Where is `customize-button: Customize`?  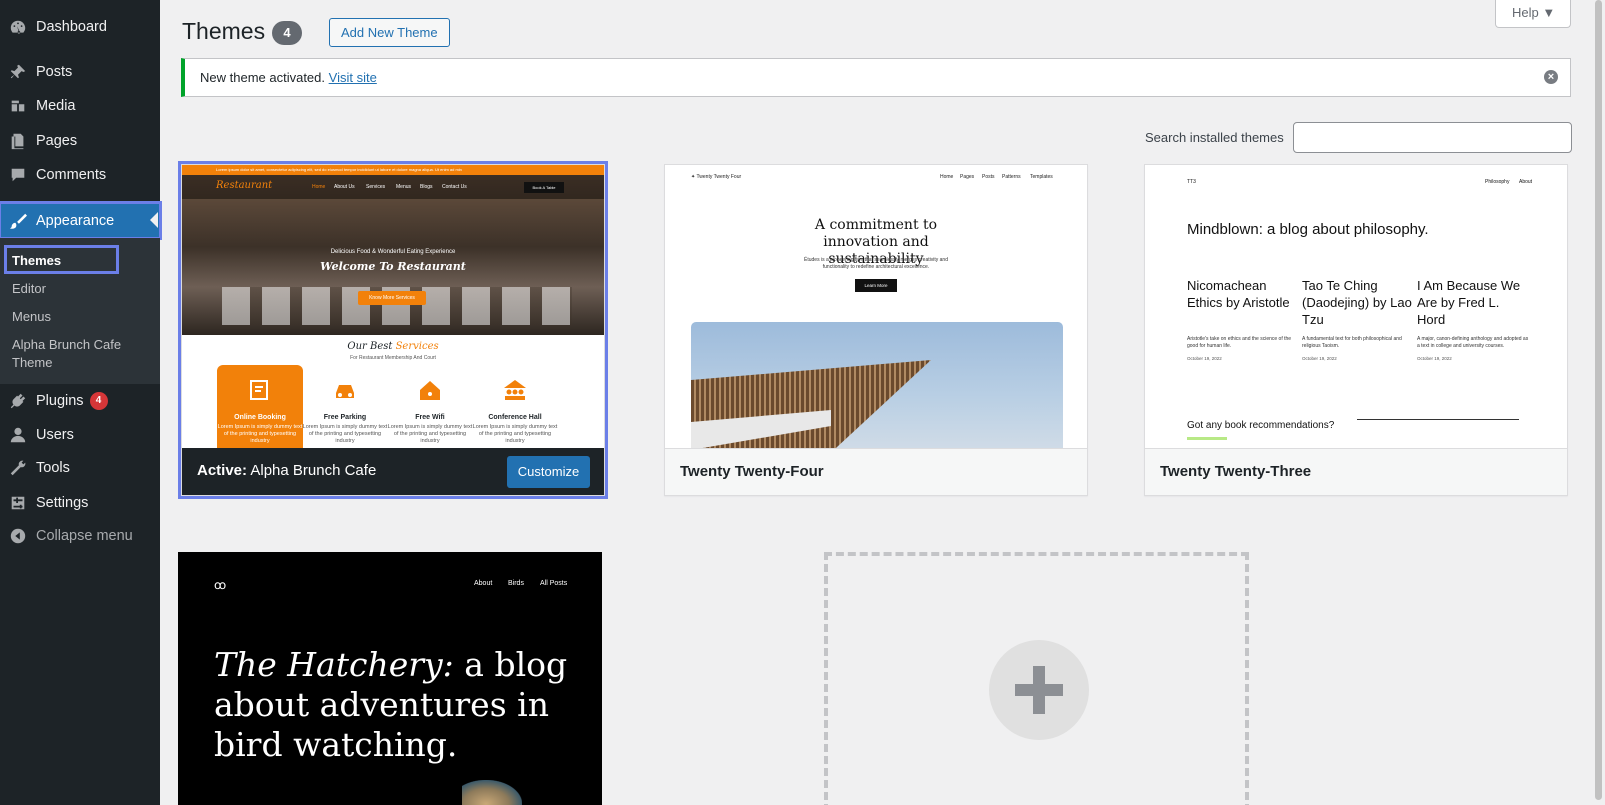 customize-button: Customize is located at coordinates (548, 472).